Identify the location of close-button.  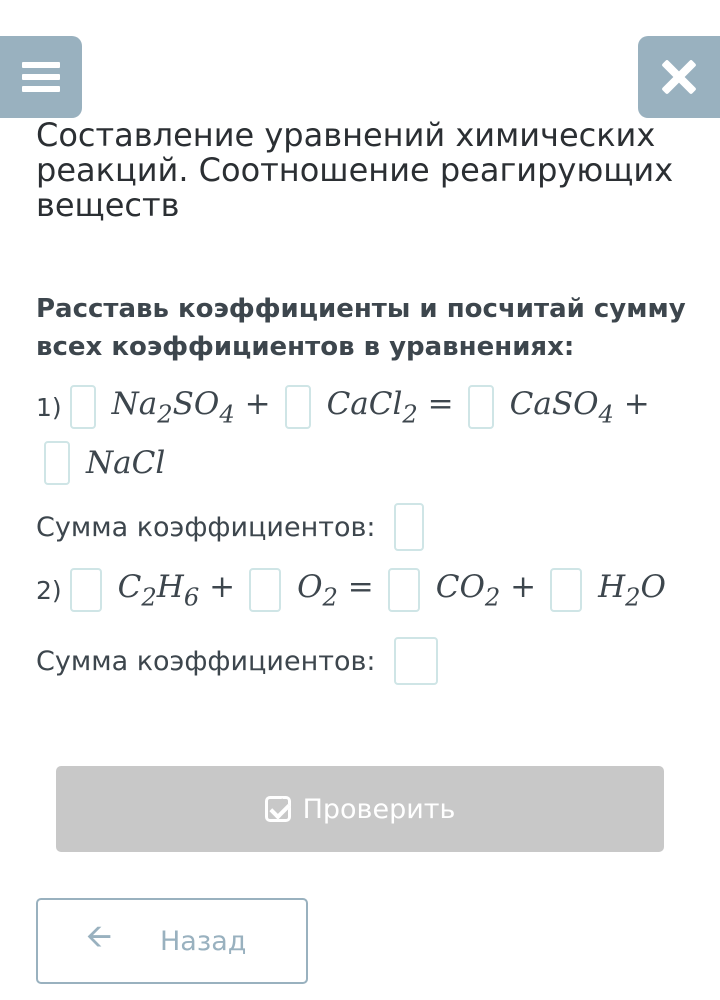
(679, 77).